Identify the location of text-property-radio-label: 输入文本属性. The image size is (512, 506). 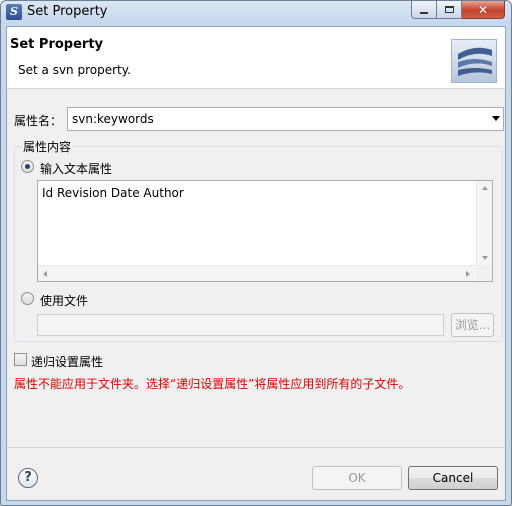
(76, 168).